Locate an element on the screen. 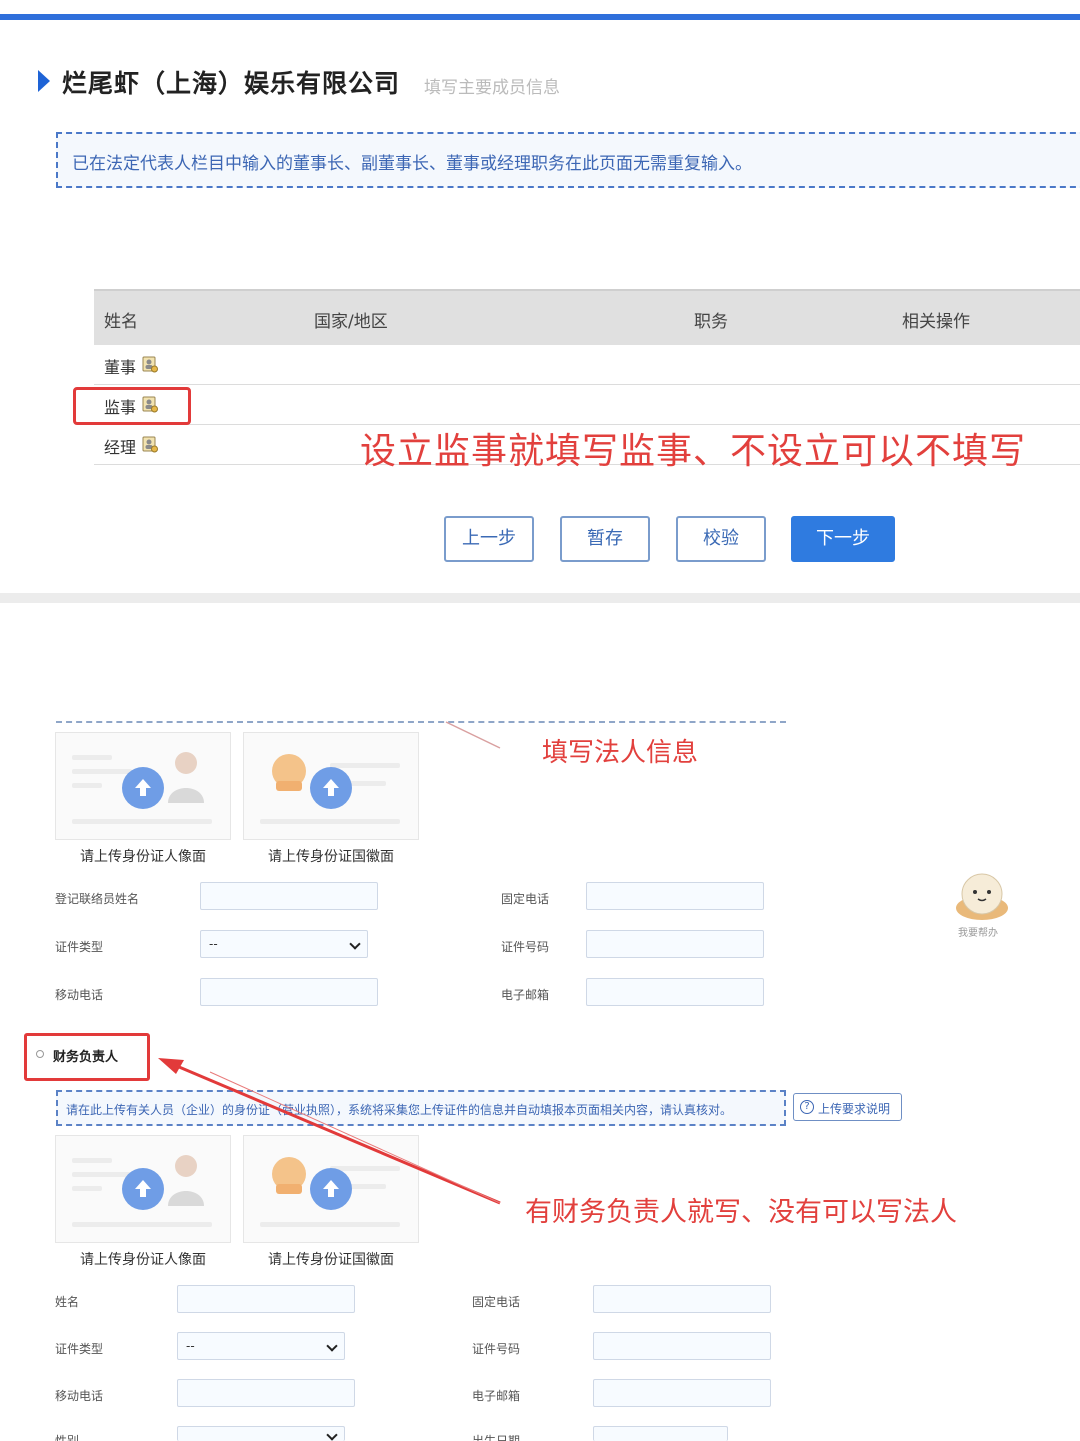 Image resolution: width=1080 pixels, height=1441 pixels. arrow-head-icon is located at coordinates (171, 1066).